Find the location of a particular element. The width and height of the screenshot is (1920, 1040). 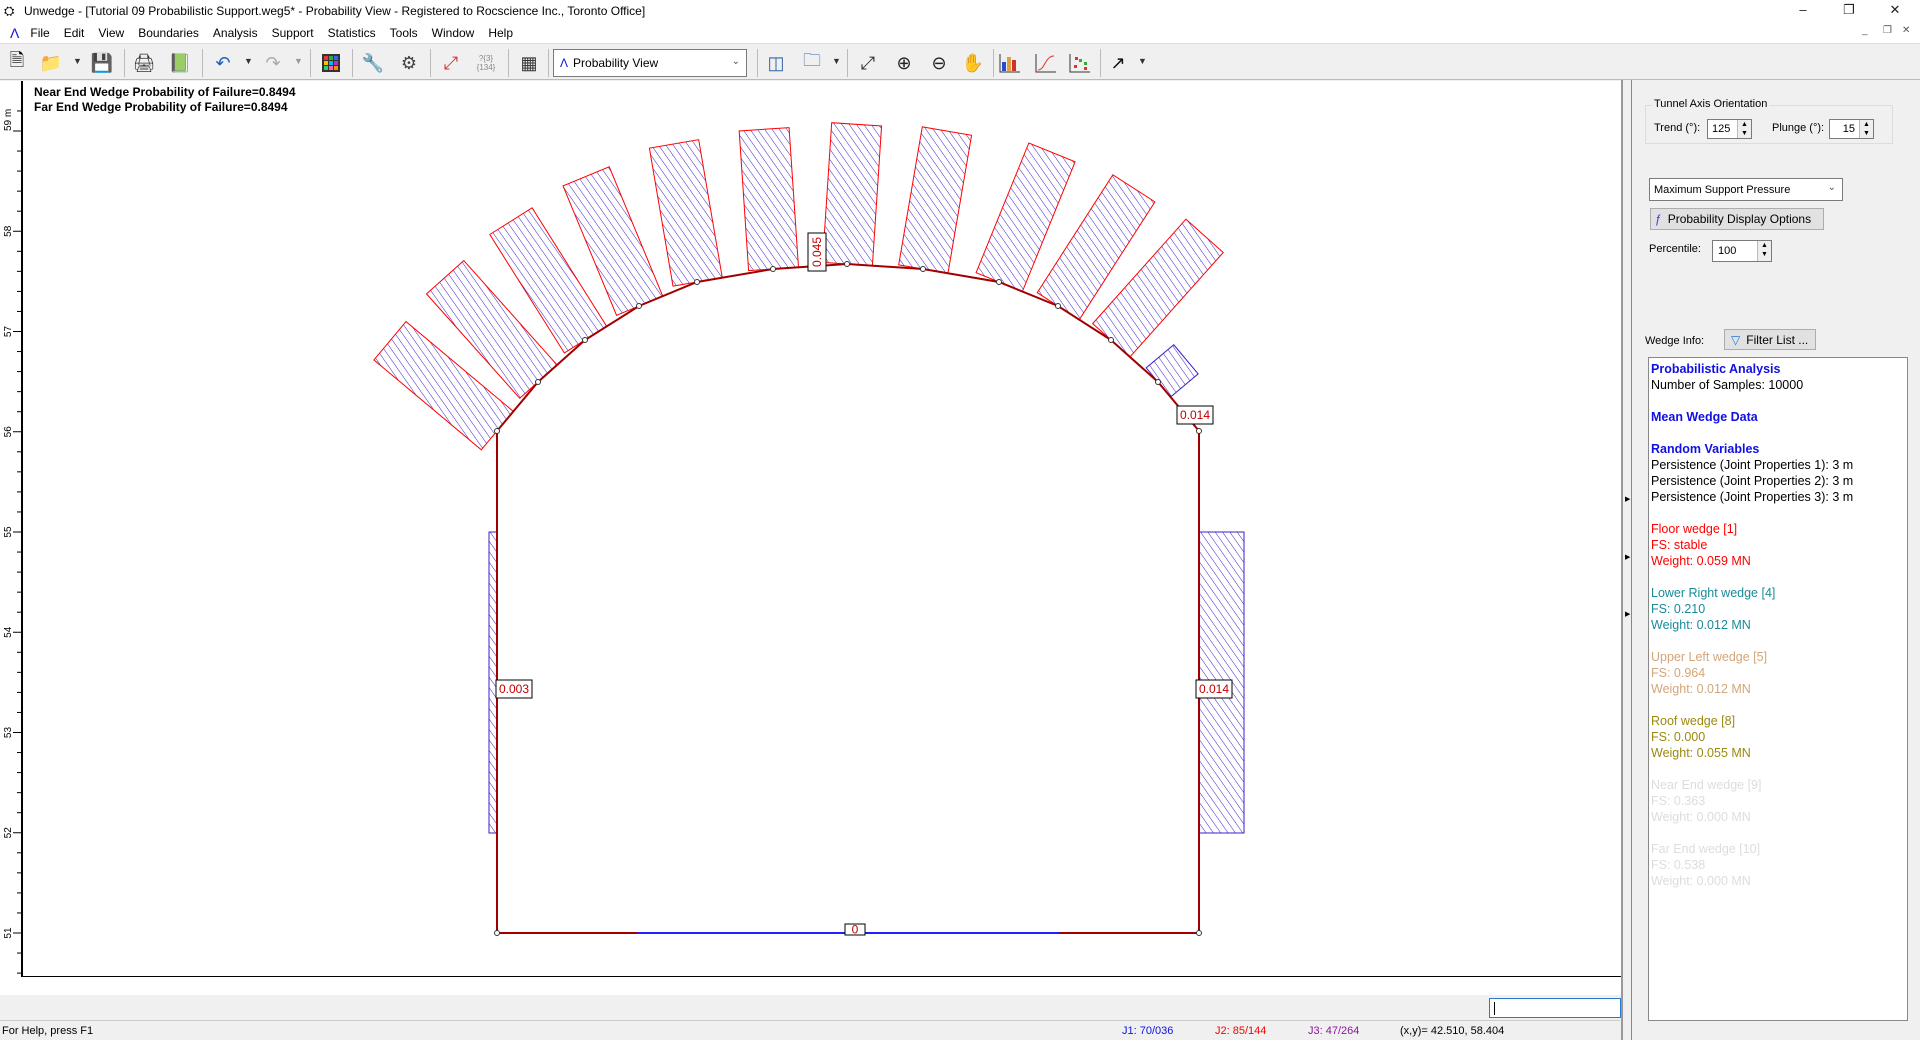

trend-spinner: 125 ▲ ▼ is located at coordinates (1729, 129).